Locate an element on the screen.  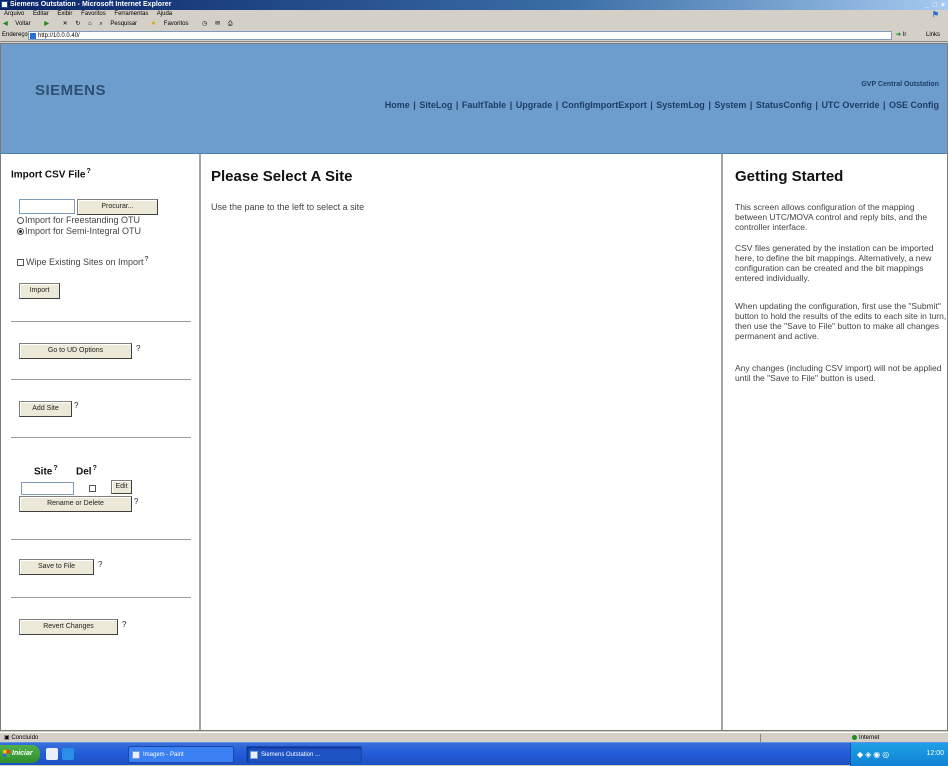
nav-statusconfig: StatusConfig is located at coordinates (784, 105).